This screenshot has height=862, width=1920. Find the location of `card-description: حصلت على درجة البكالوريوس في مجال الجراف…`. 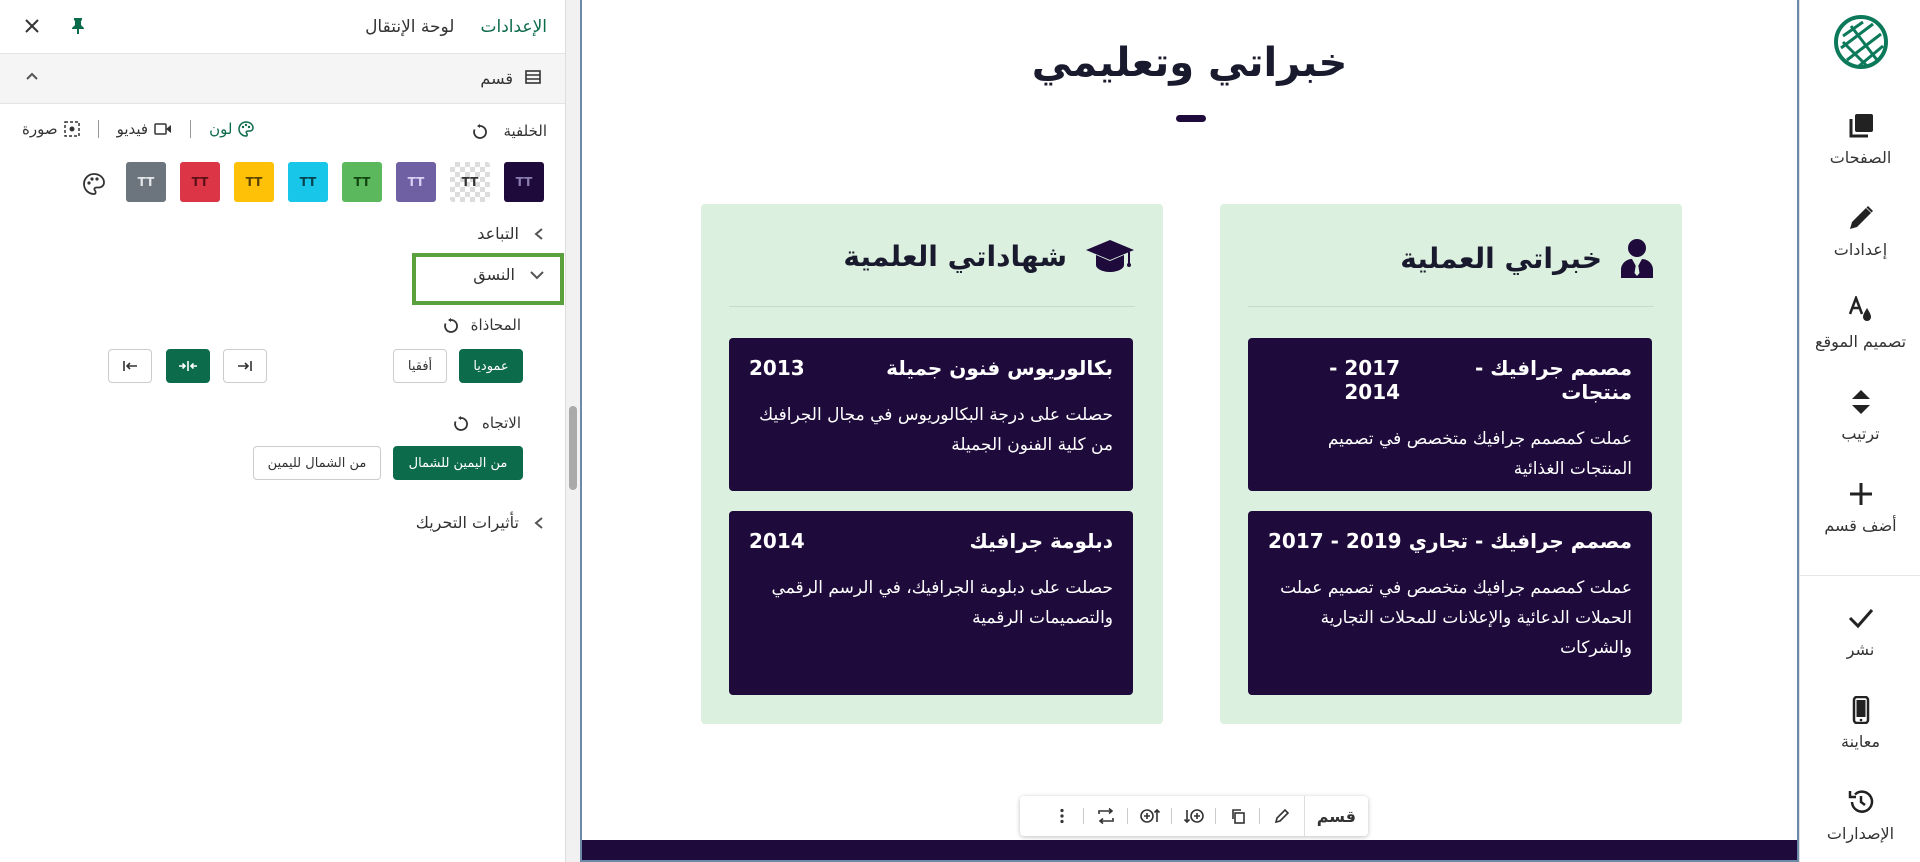

card-description: حصلت على درجة البكالوريوس في مجال الجراف… is located at coordinates (936, 430).